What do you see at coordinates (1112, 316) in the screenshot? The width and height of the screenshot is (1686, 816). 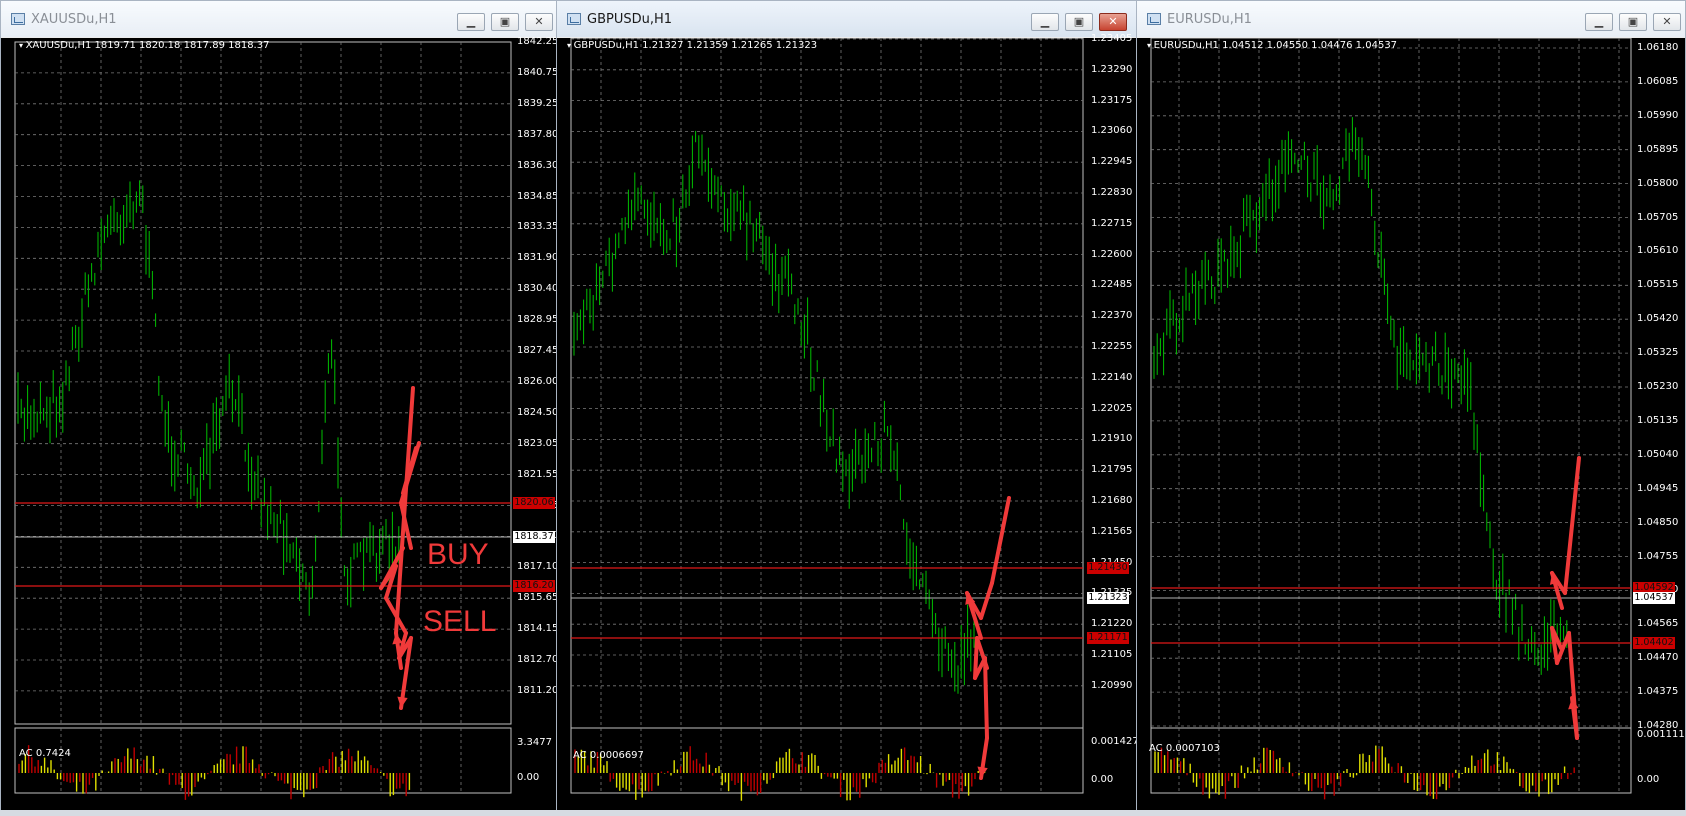 I see `price-tick-label: 1.22370` at bounding box center [1112, 316].